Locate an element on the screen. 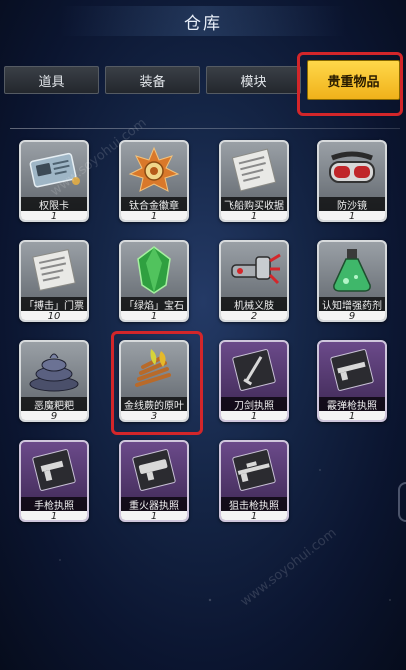  potion-icon is located at coordinates (352, 270).